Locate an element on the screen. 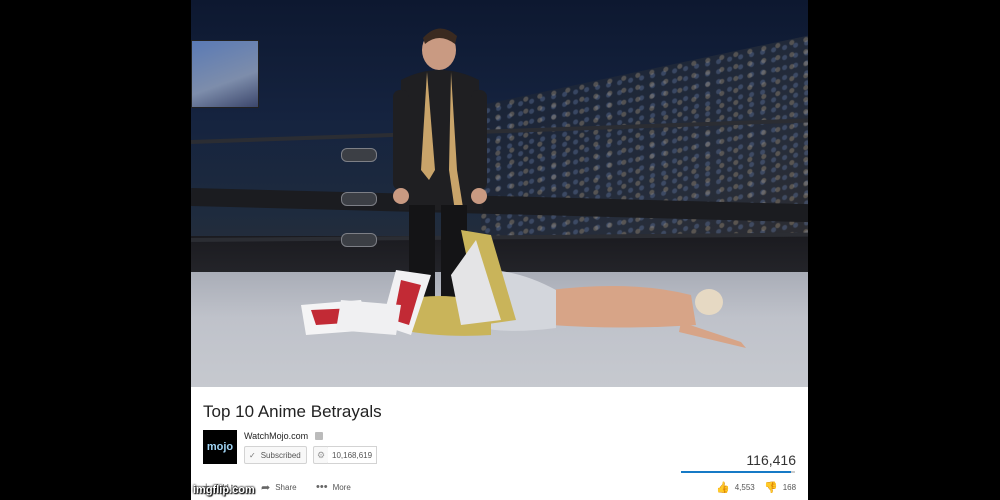  video-title: Top 10 Anime Betrayals is located at coordinates (292, 411).